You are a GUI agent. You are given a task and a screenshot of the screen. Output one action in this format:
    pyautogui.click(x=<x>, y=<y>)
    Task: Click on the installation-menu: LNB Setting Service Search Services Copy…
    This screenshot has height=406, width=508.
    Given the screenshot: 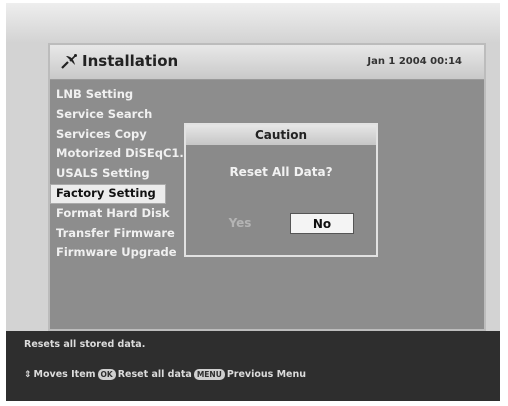 What is the action you would take?
    pyautogui.click(x=125, y=174)
    